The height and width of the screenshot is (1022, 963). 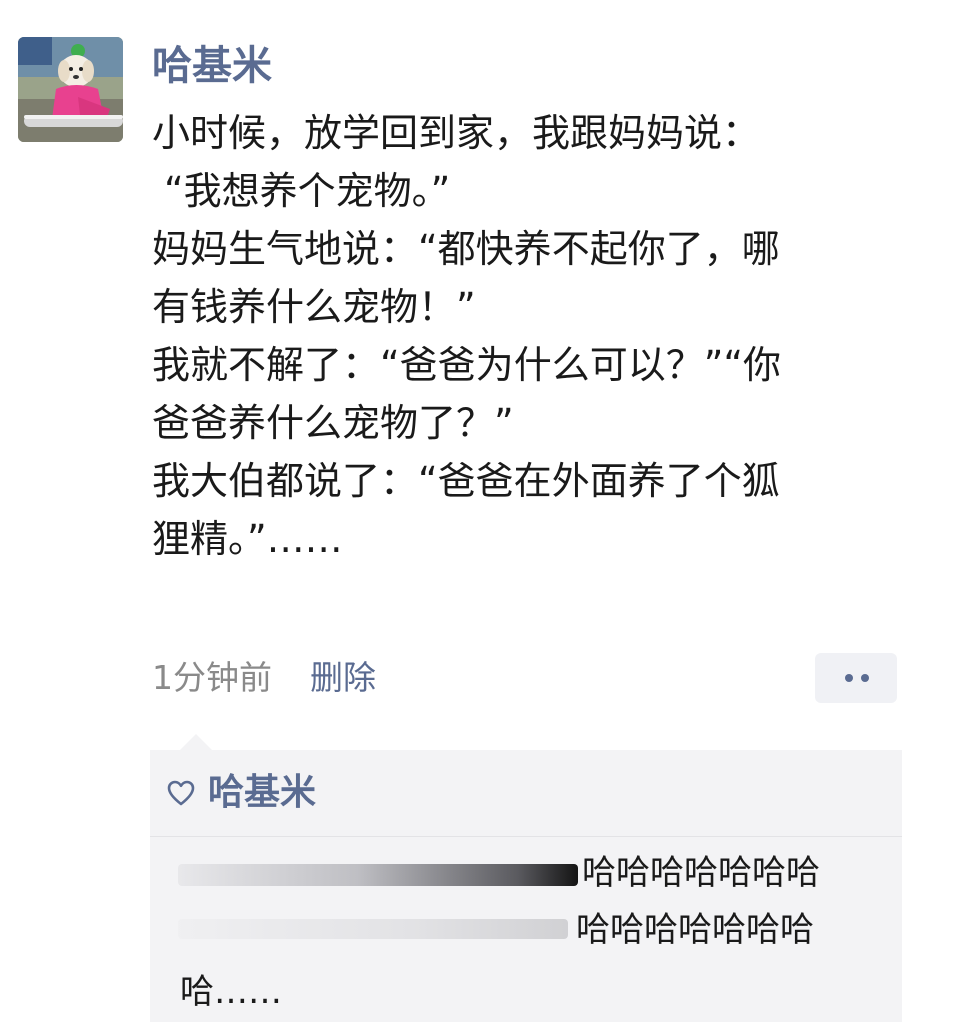 I want to click on likes-row: 哈基米, so click(x=526, y=793).